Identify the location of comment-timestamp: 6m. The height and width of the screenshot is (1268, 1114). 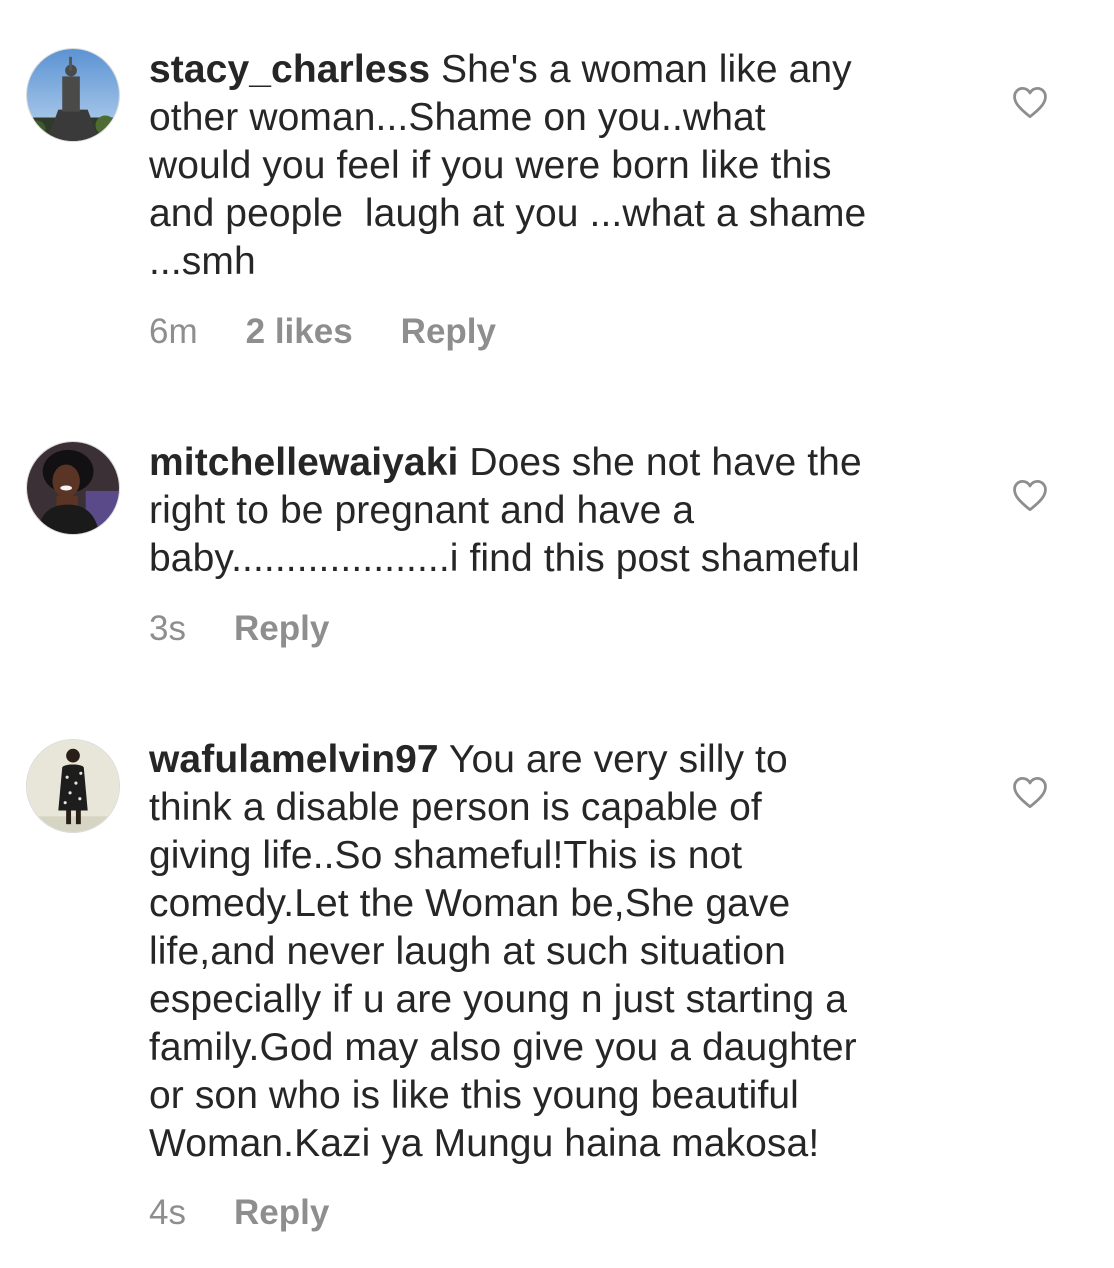
(173, 331).